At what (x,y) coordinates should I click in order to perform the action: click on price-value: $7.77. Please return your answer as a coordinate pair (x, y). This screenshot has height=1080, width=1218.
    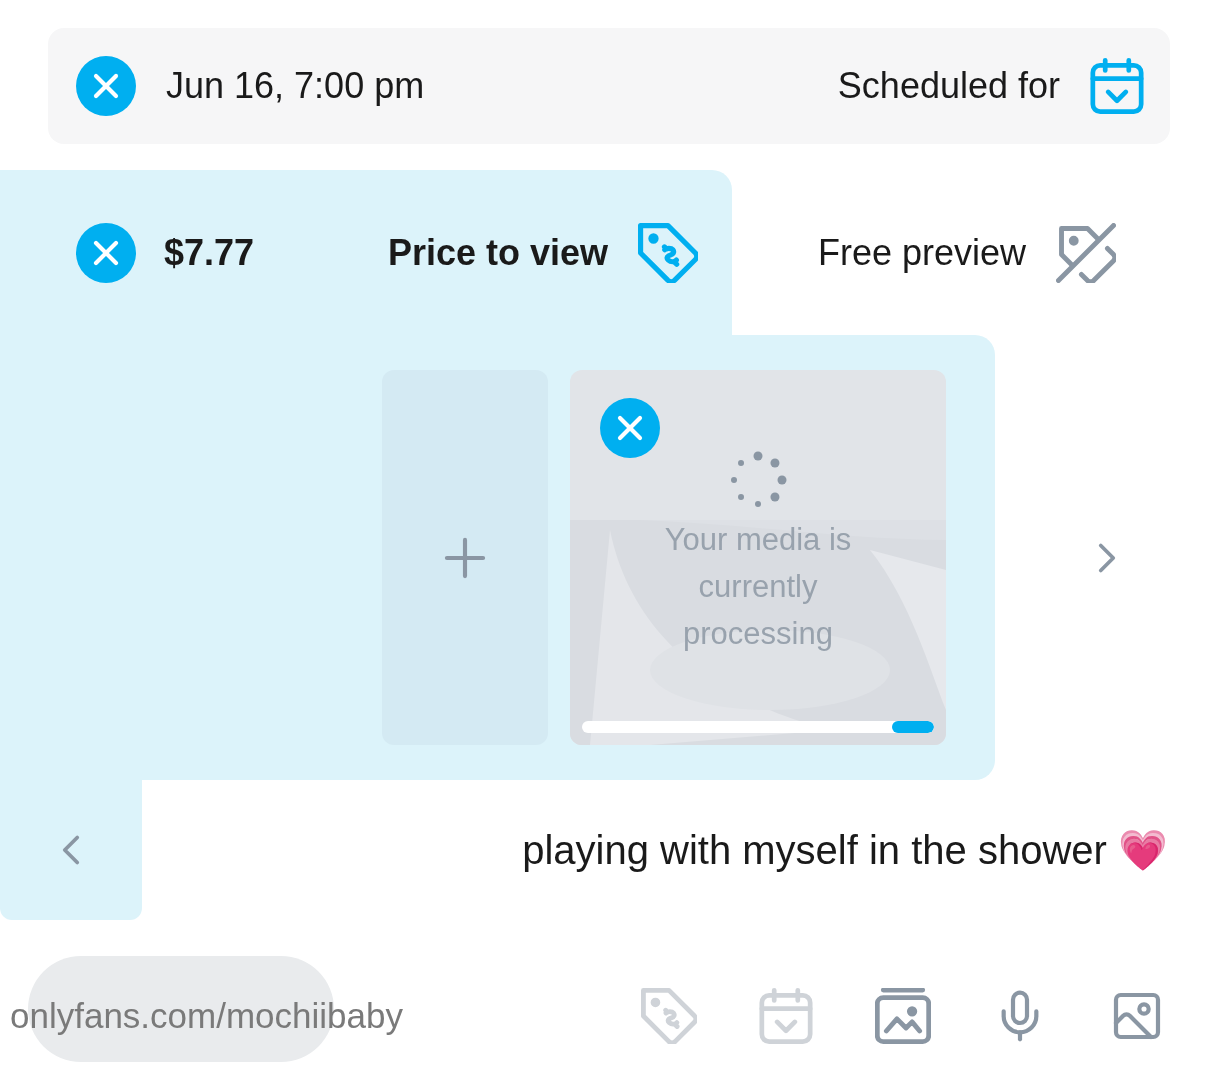
    Looking at the image, I should click on (209, 252).